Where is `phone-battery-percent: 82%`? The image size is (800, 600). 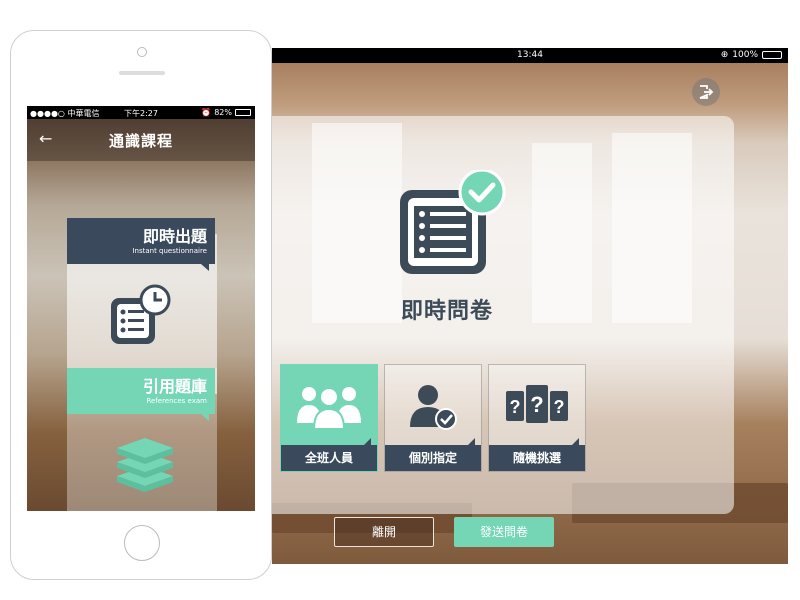 phone-battery-percent: 82% is located at coordinates (223, 112).